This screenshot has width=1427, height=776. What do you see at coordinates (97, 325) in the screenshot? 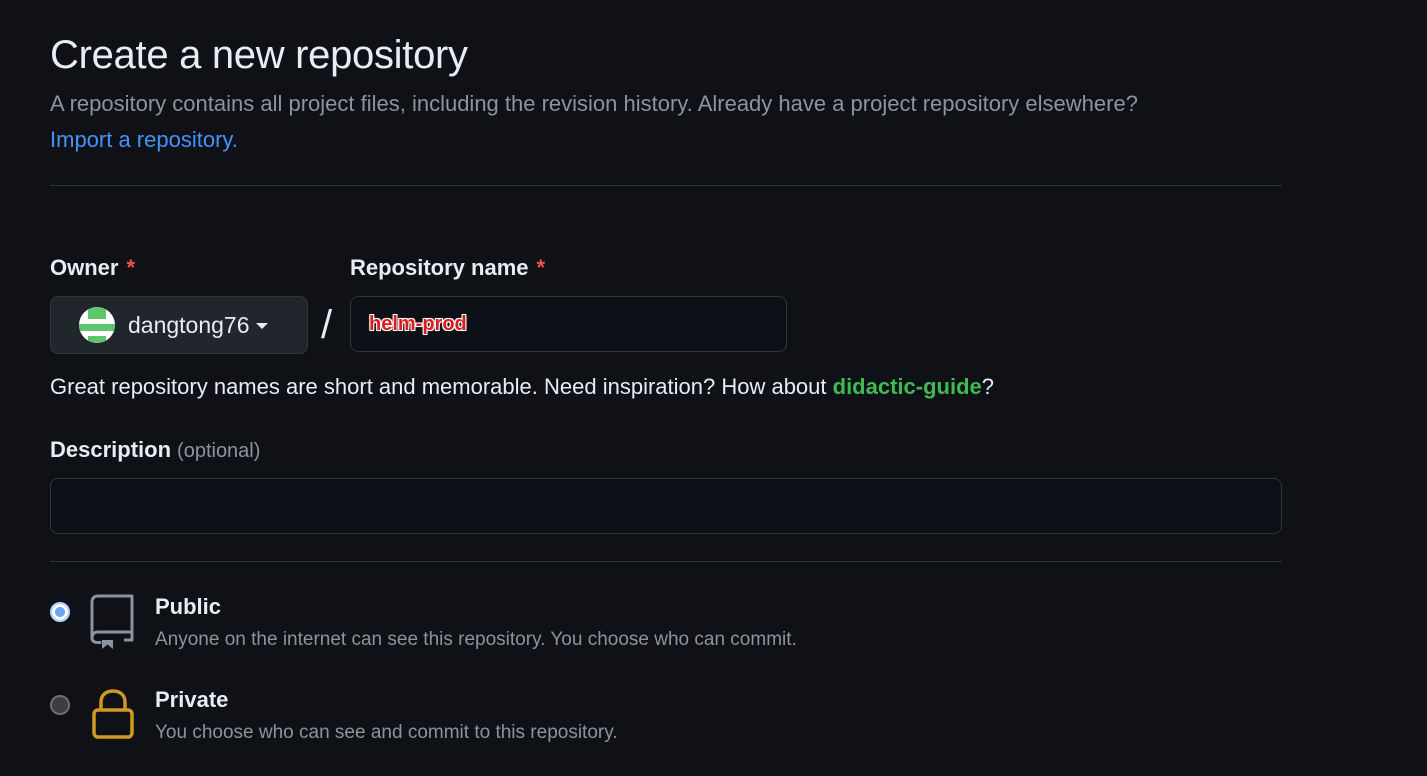
I see `owner-avatar` at bounding box center [97, 325].